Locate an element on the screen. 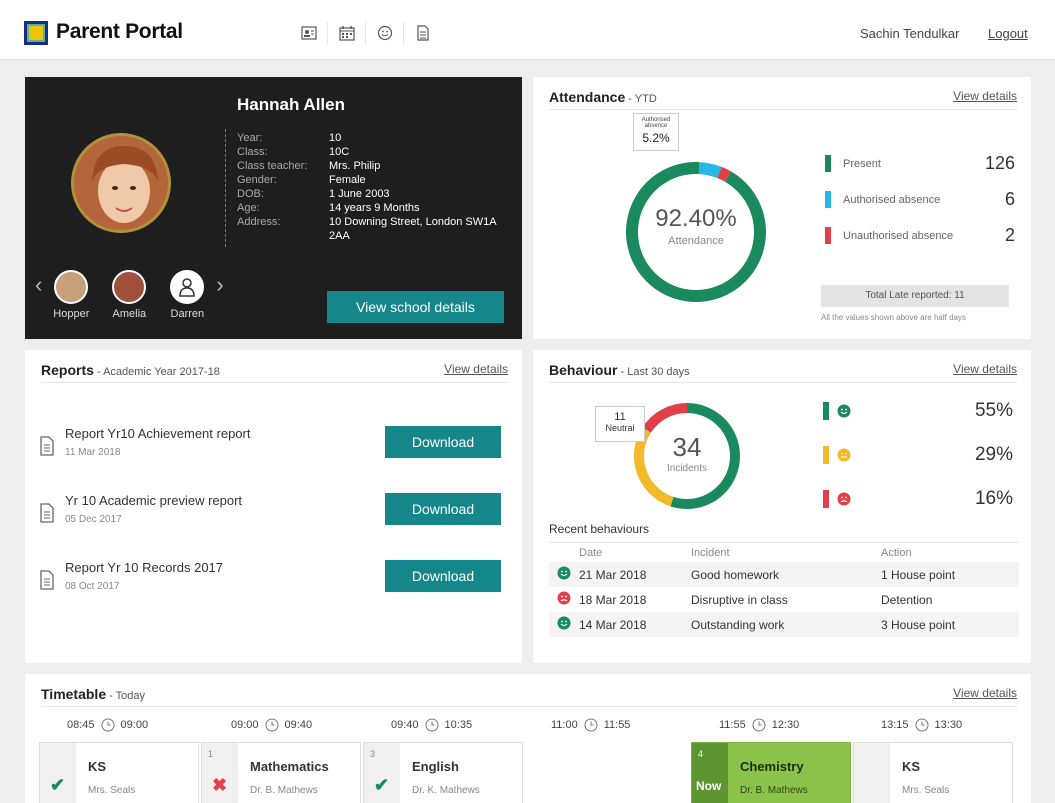 The height and width of the screenshot is (803, 1055). column-header: Action is located at coordinates (896, 552).